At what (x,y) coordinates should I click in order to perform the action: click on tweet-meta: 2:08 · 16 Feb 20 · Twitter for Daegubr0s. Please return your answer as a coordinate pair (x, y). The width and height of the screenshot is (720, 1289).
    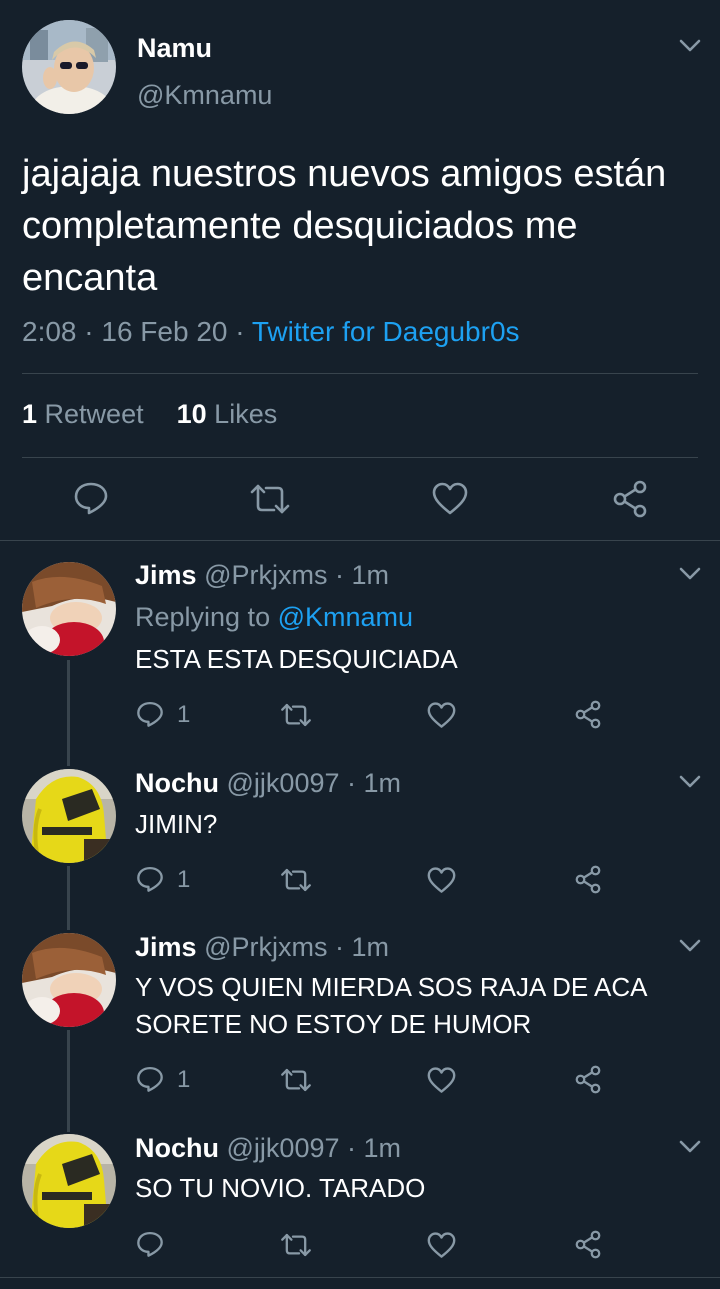
    Looking at the image, I should click on (271, 332).